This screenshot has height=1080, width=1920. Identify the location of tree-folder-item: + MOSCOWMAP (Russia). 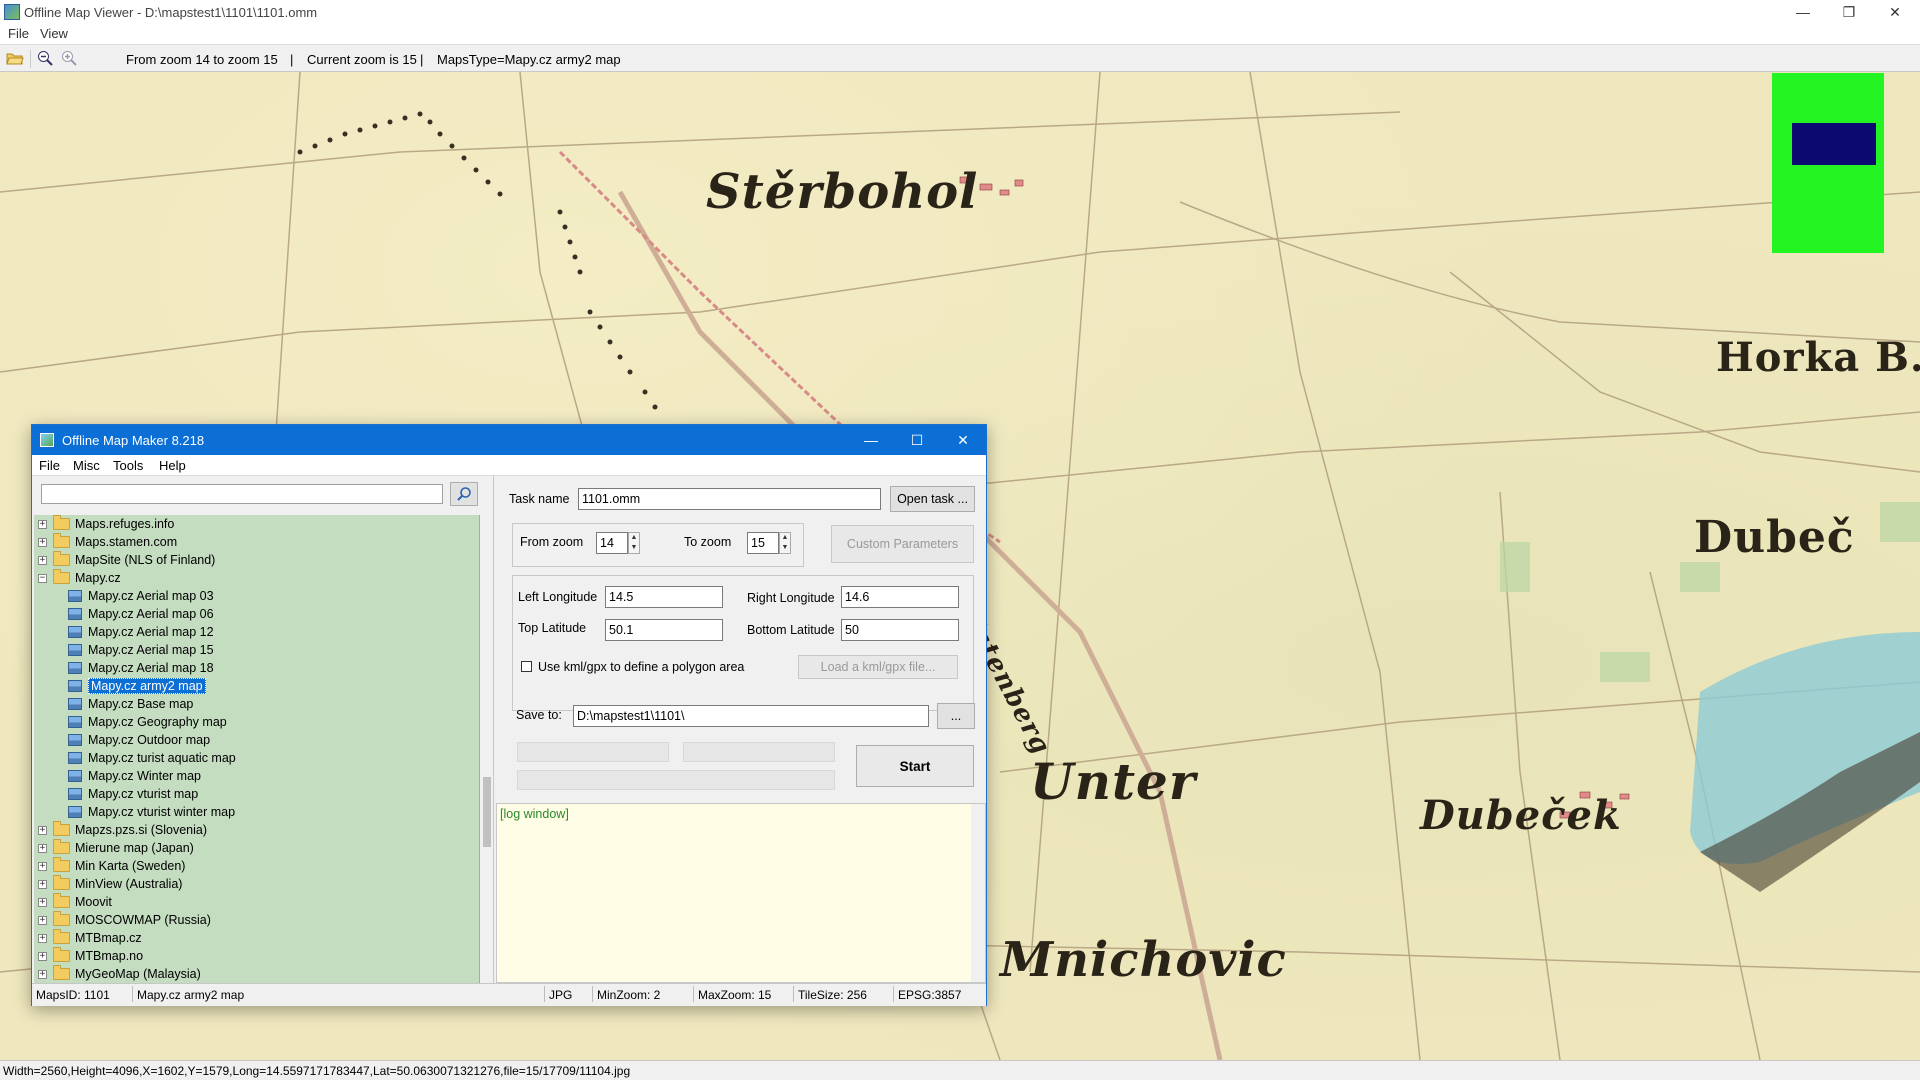
(124, 920).